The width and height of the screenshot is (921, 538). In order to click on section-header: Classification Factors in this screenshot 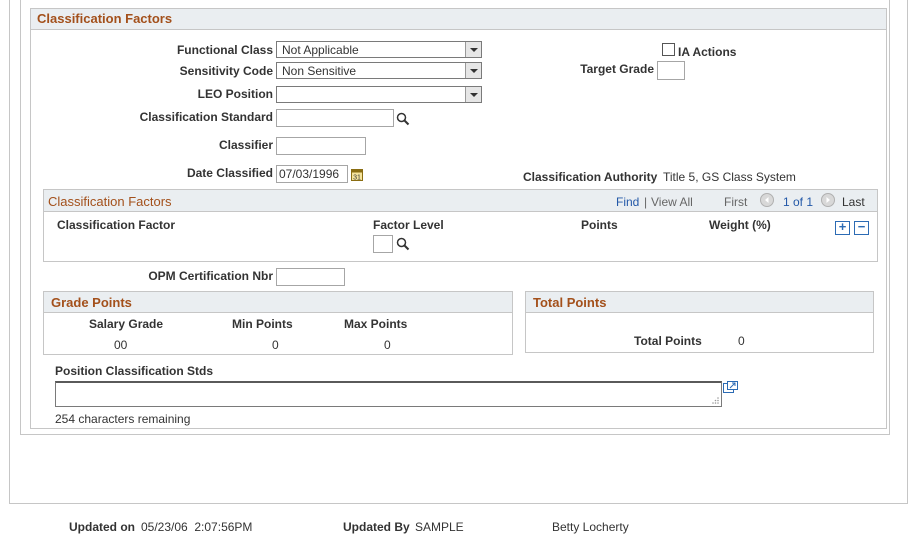, I will do `click(458, 19)`.